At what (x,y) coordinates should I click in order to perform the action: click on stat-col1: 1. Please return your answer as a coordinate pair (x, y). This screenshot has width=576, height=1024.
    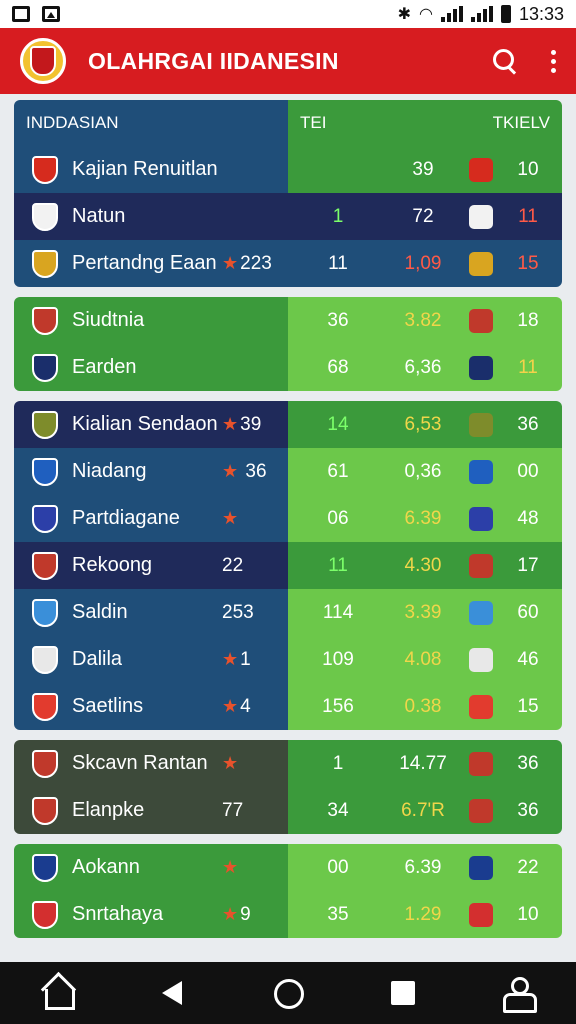
    Looking at the image, I should click on (338, 763).